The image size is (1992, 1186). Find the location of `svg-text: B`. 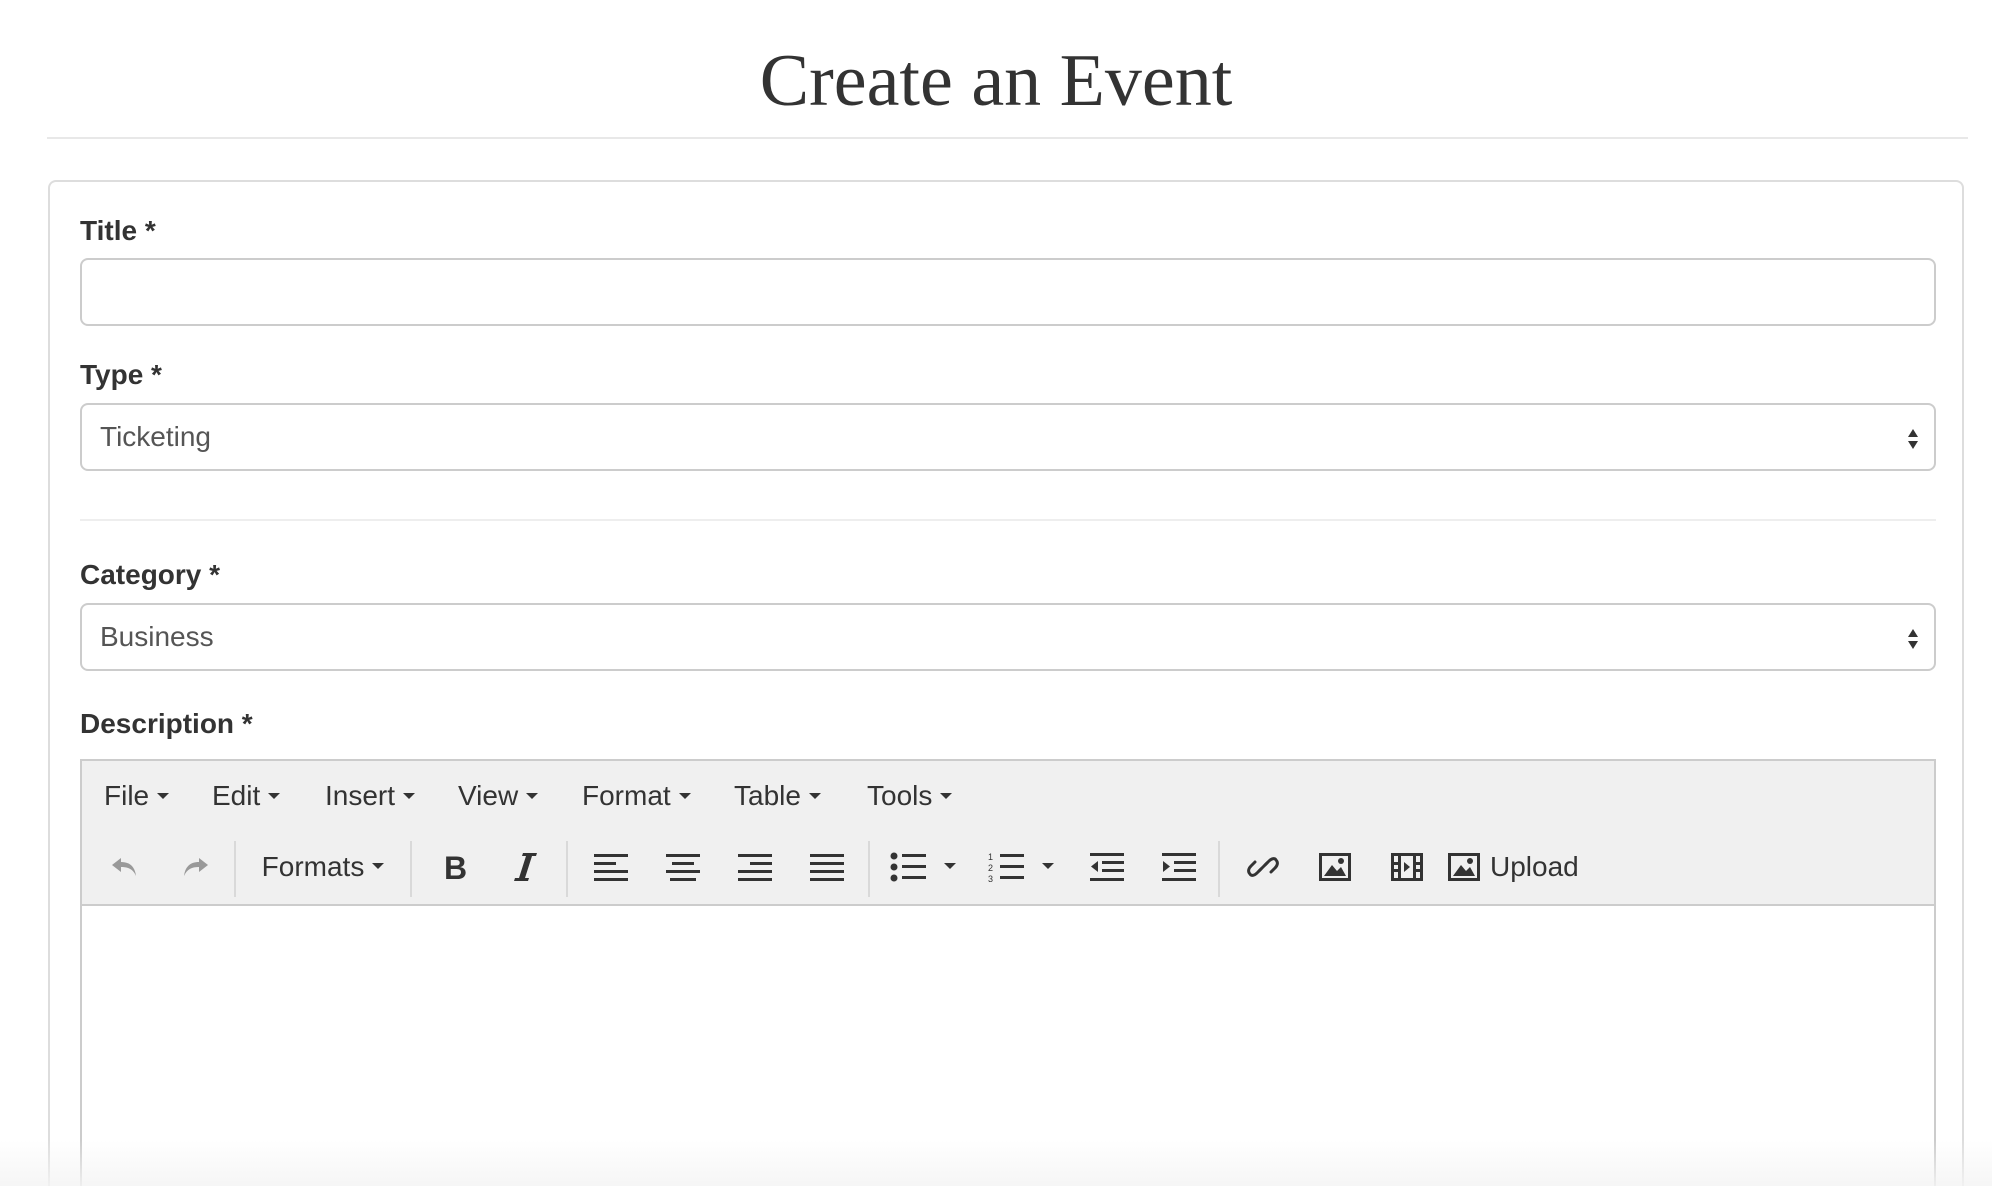

svg-text: B is located at coordinates (455, 867).